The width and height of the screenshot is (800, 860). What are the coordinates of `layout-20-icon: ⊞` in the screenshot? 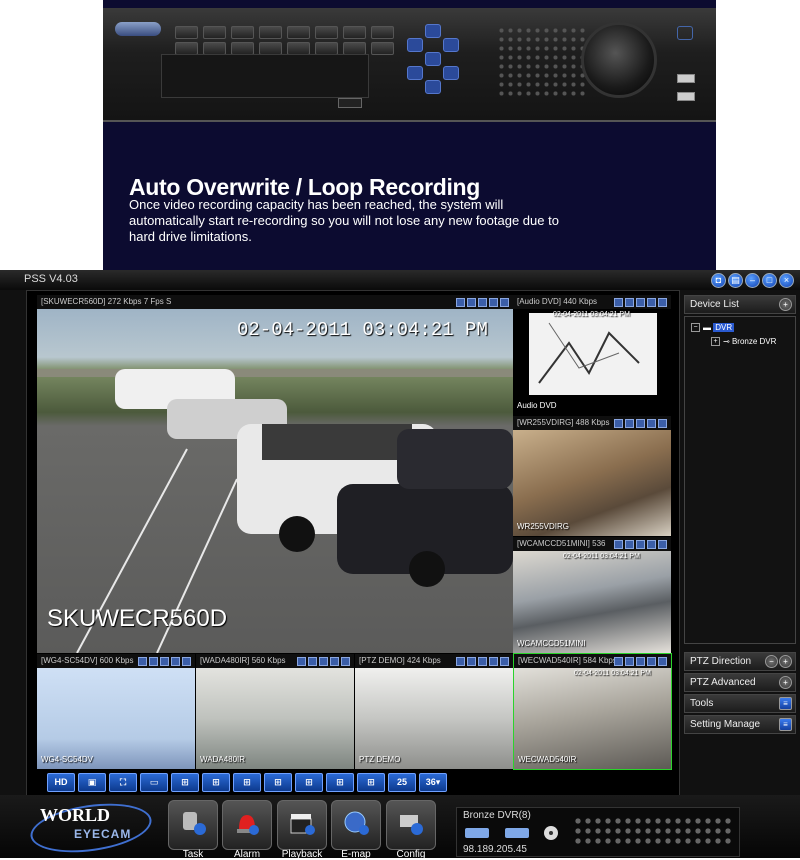 It's located at (371, 782).